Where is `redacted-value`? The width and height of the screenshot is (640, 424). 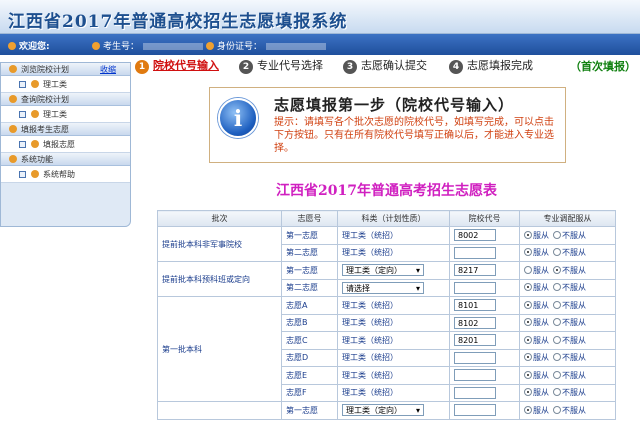
redacted-value is located at coordinates (296, 46).